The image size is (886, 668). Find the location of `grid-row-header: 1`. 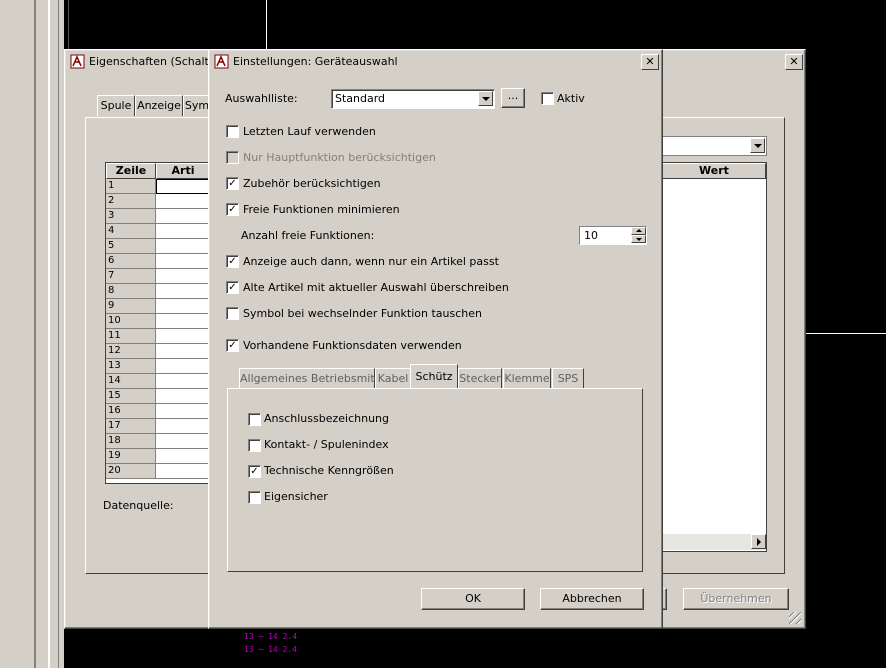

grid-row-header: 1 is located at coordinates (131, 186).